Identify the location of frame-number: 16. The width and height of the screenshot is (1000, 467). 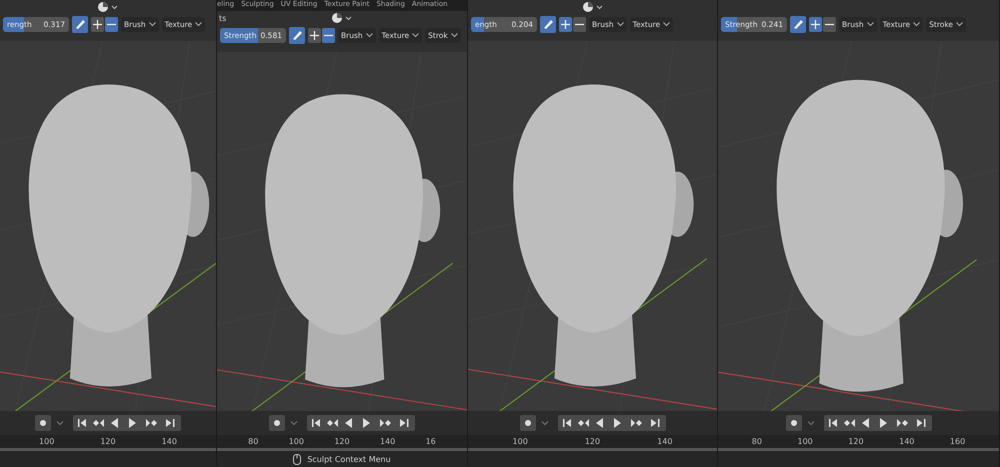
(431, 442).